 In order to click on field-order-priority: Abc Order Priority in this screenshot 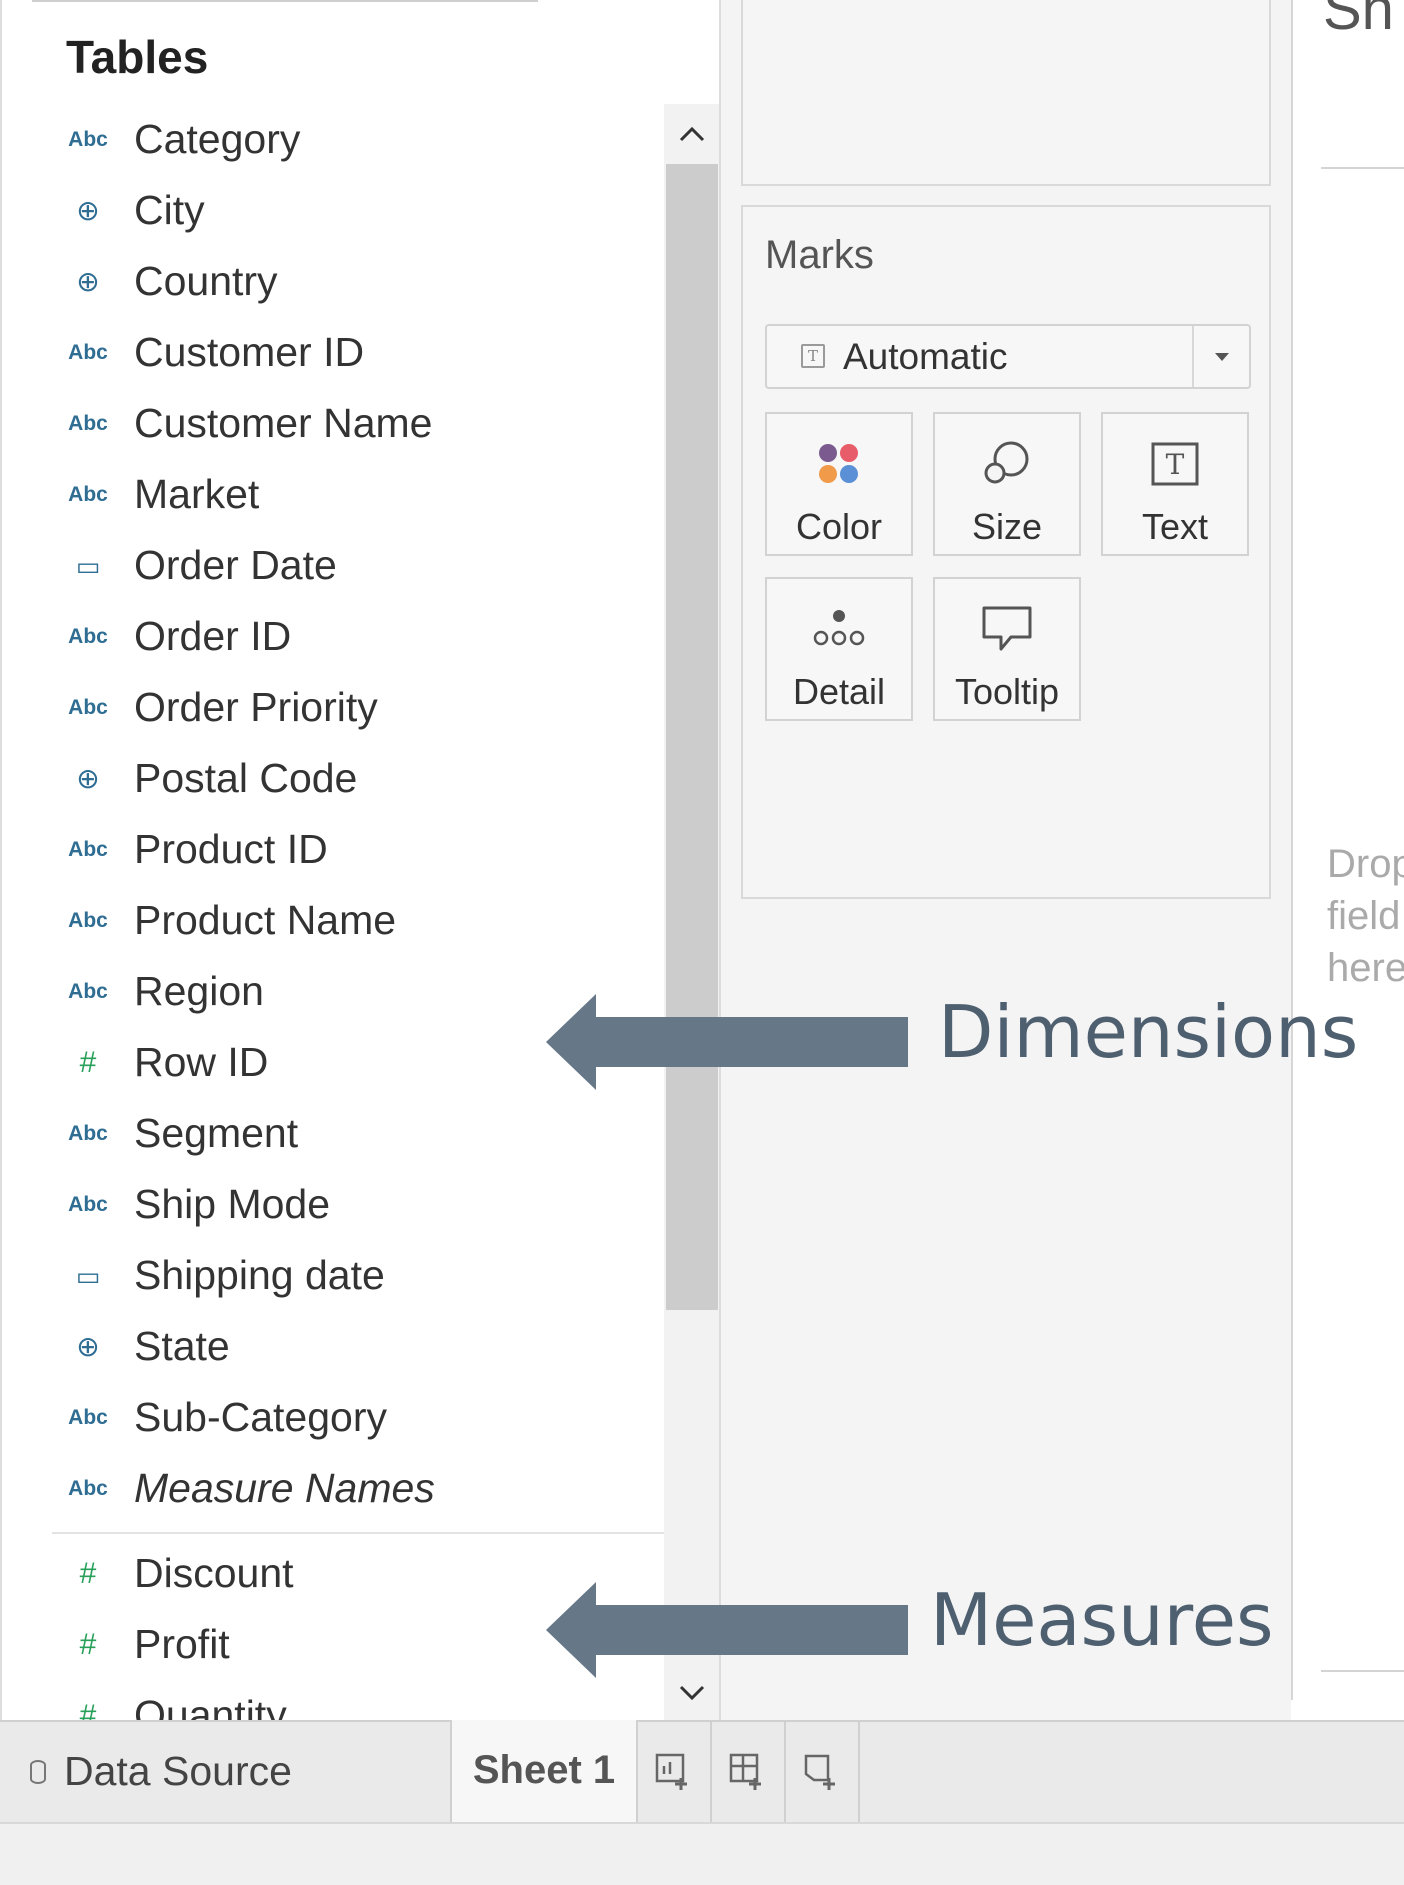, I will do `click(333, 707)`.